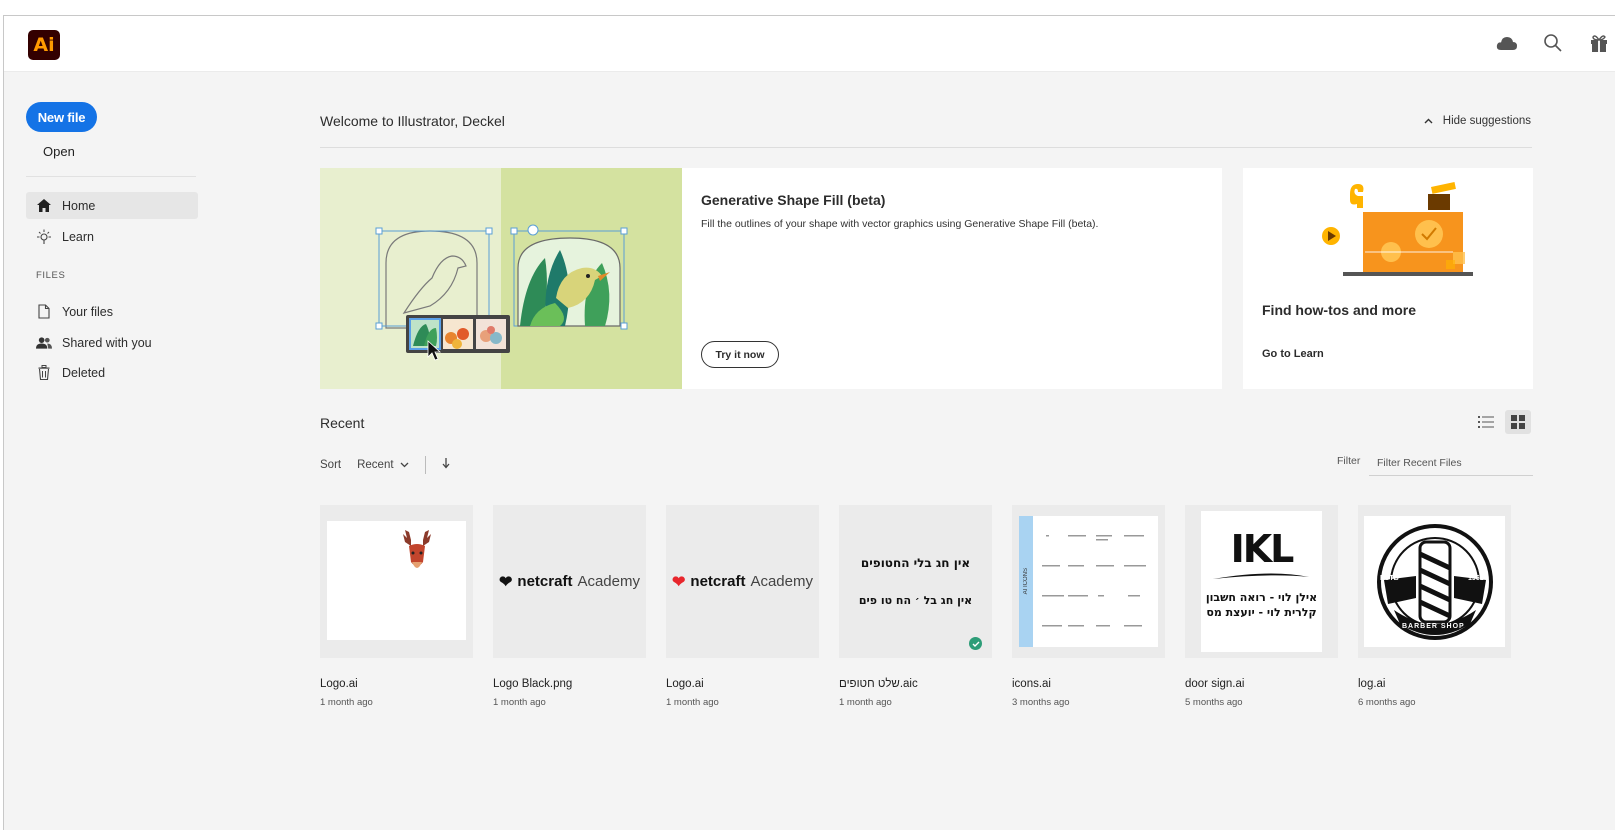 The height and width of the screenshot is (830, 1615). What do you see at coordinates (809, 44) in the screenshot?
I see `top-bar: Ai` at bounding box center [809, 44].